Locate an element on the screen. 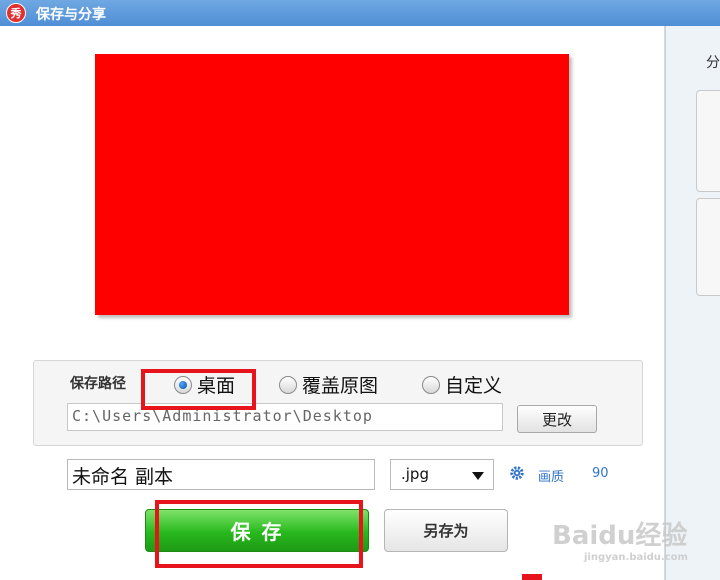 The width and height of the screenshot is (720, 580). share-panel-label: 分 is located at coordinates (713, 63).